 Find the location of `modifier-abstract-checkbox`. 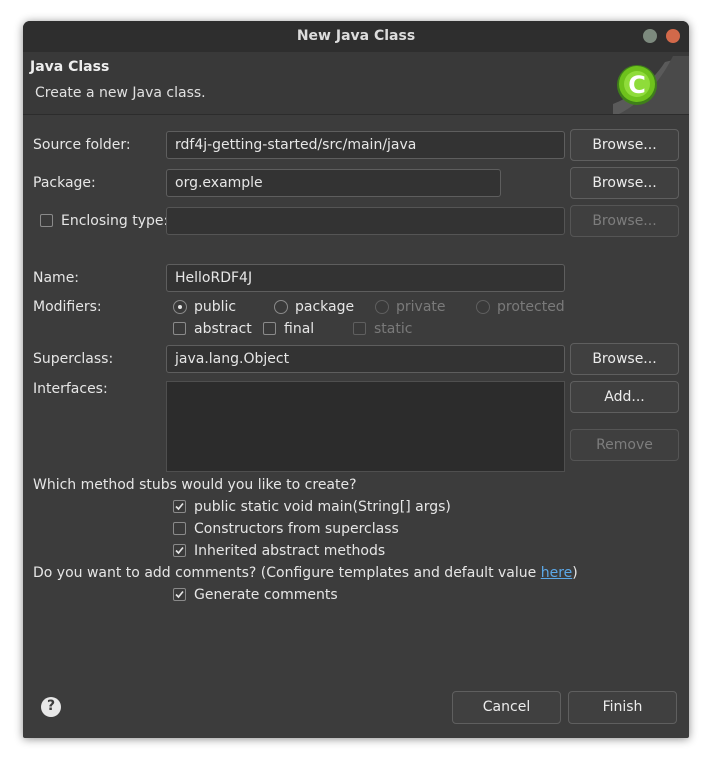

modifier-abstract-checkbox is located at coordinates (179, 328).